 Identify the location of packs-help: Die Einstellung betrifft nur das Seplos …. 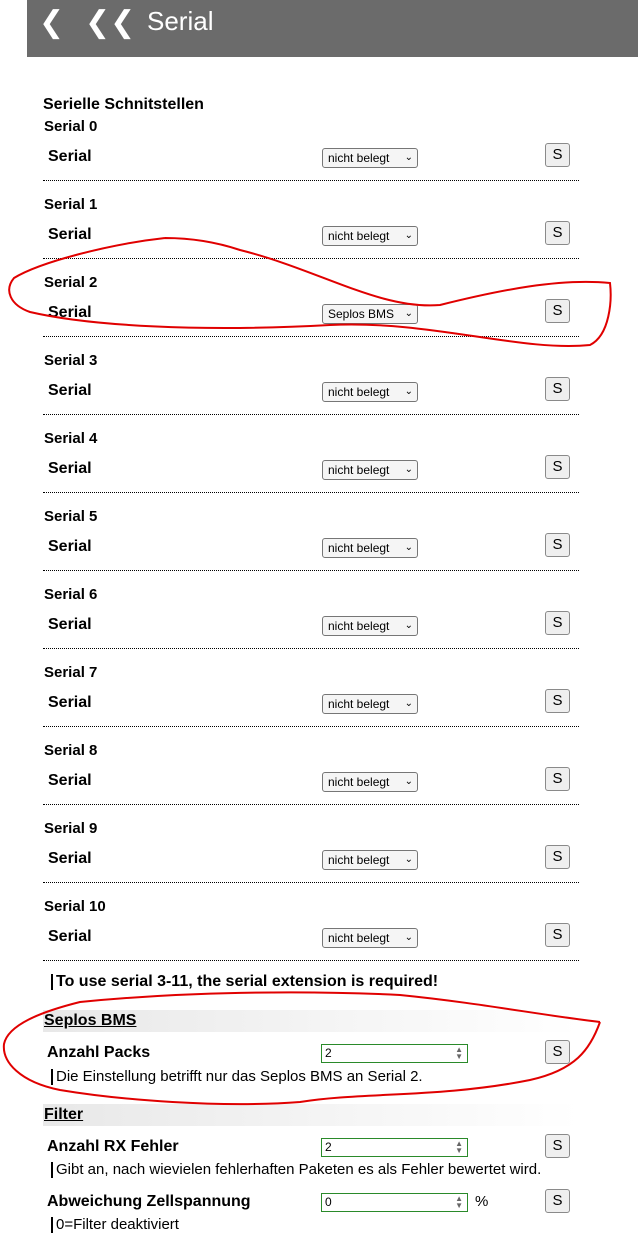
(237, 1077).